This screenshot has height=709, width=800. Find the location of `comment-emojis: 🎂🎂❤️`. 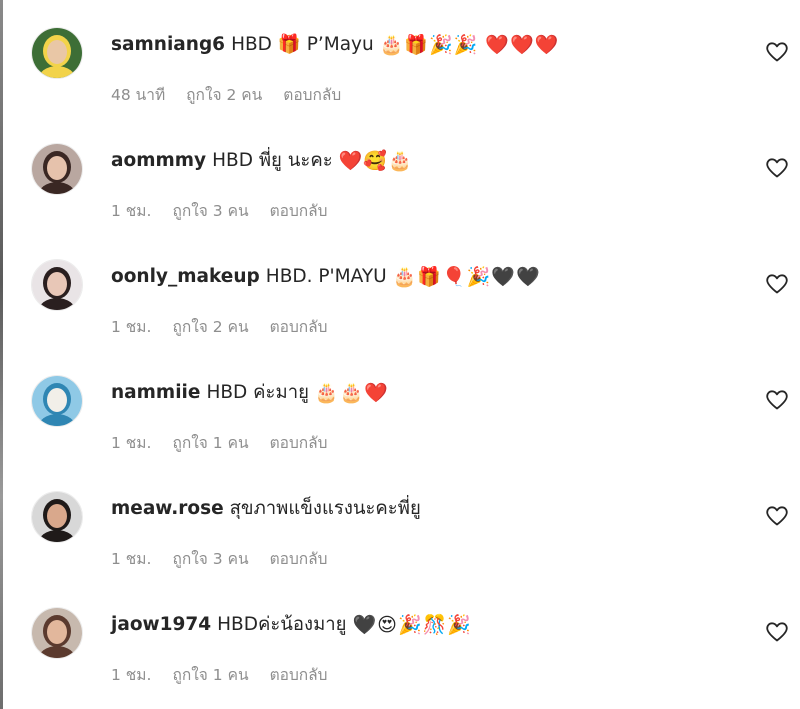

comment-emojis: 🎂🎂❤️ is located at coordinates (351, 392).